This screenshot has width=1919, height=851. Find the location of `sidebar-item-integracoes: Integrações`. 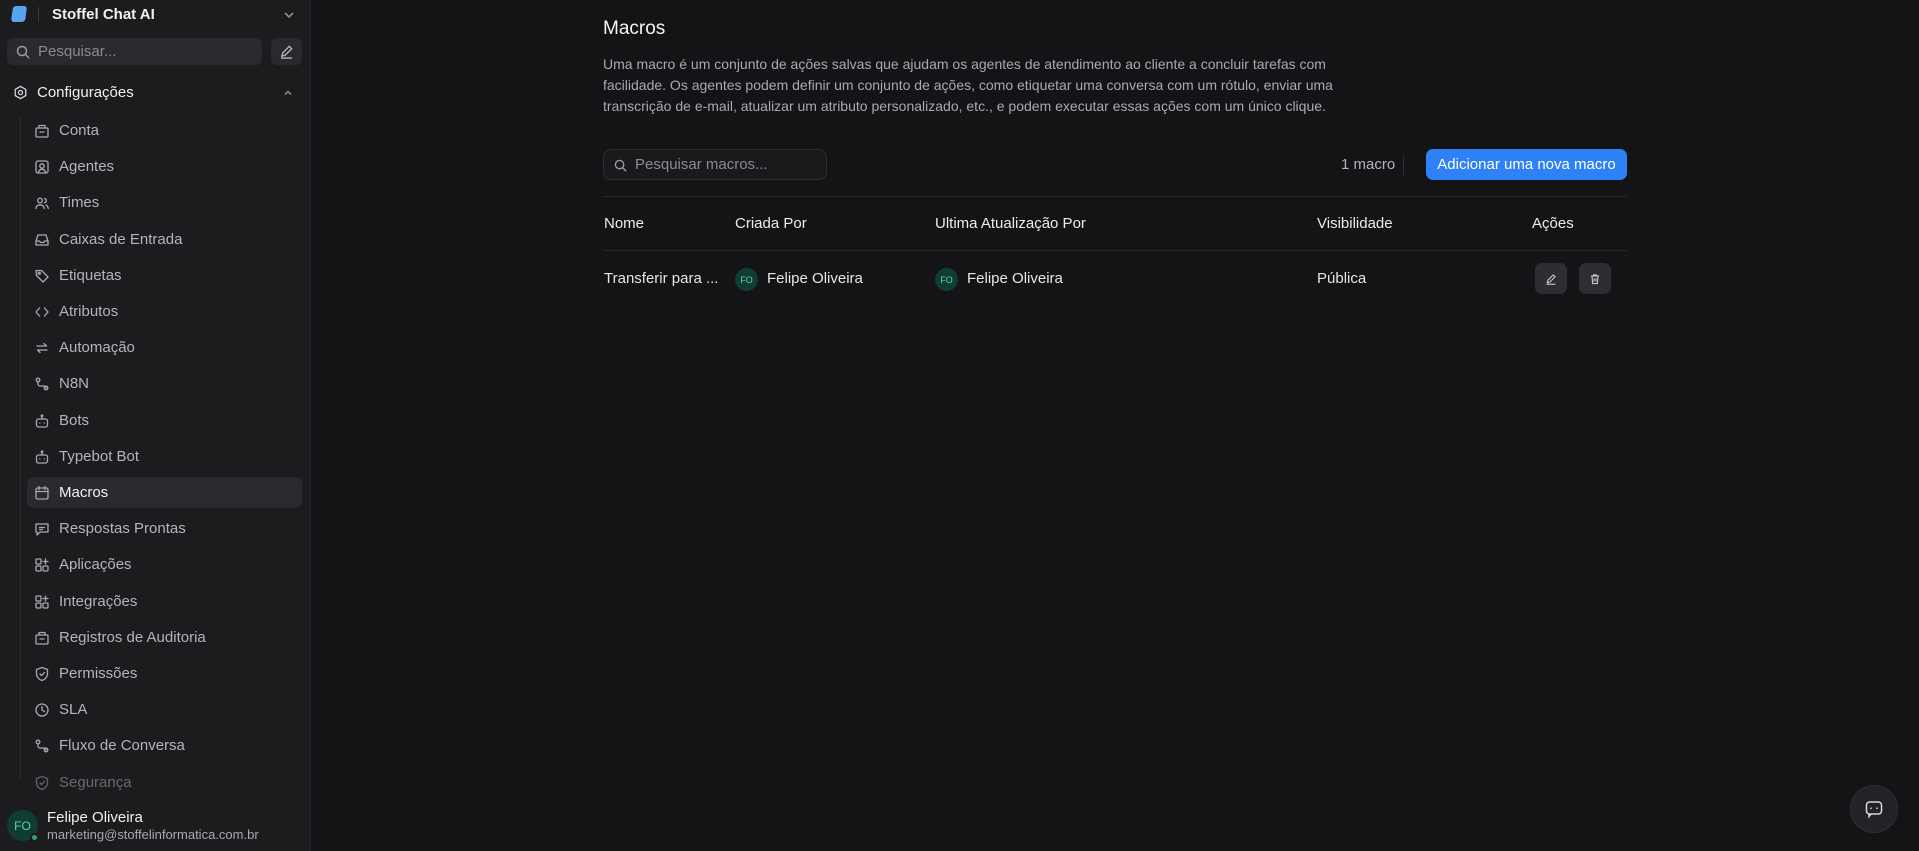

sidebar-item-integracoes: Integrações is located at coordinates (164, 601).